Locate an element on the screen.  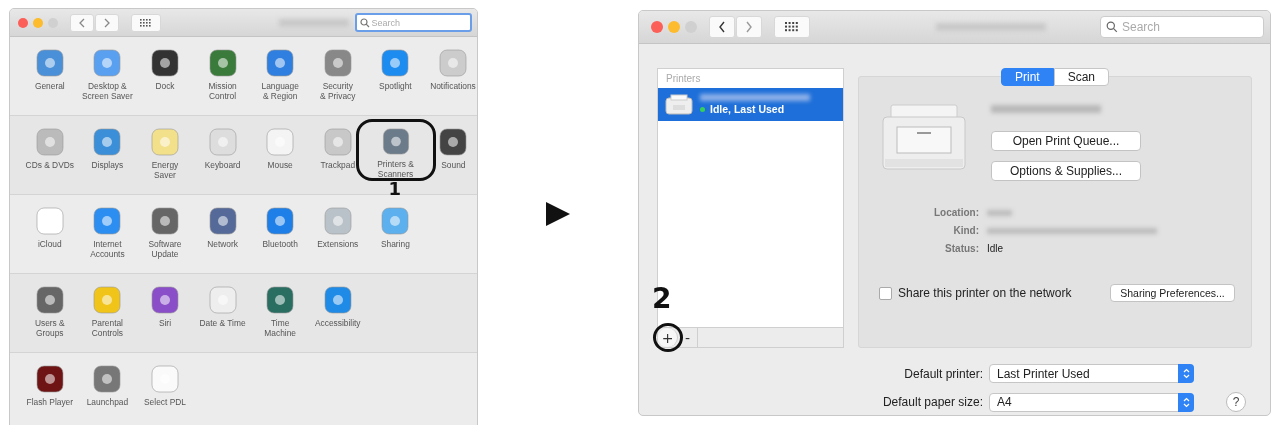
blurred-info-value is located at coordinates (999, 212).